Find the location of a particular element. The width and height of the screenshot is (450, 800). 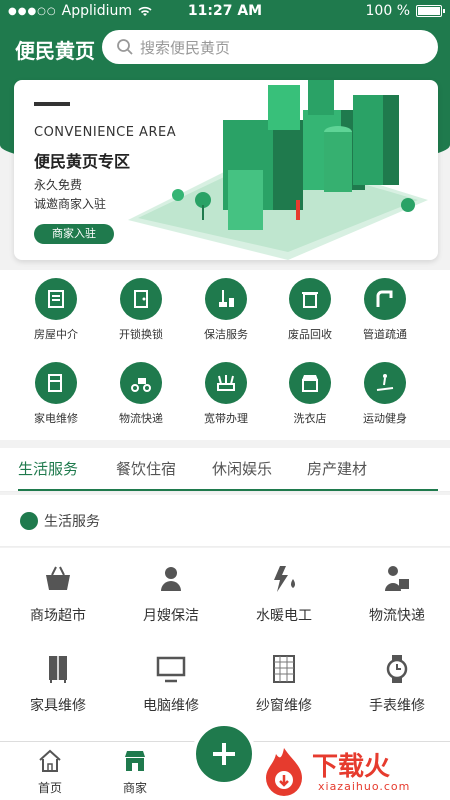

flame-logo-icon is located at coordinates (284, 772).